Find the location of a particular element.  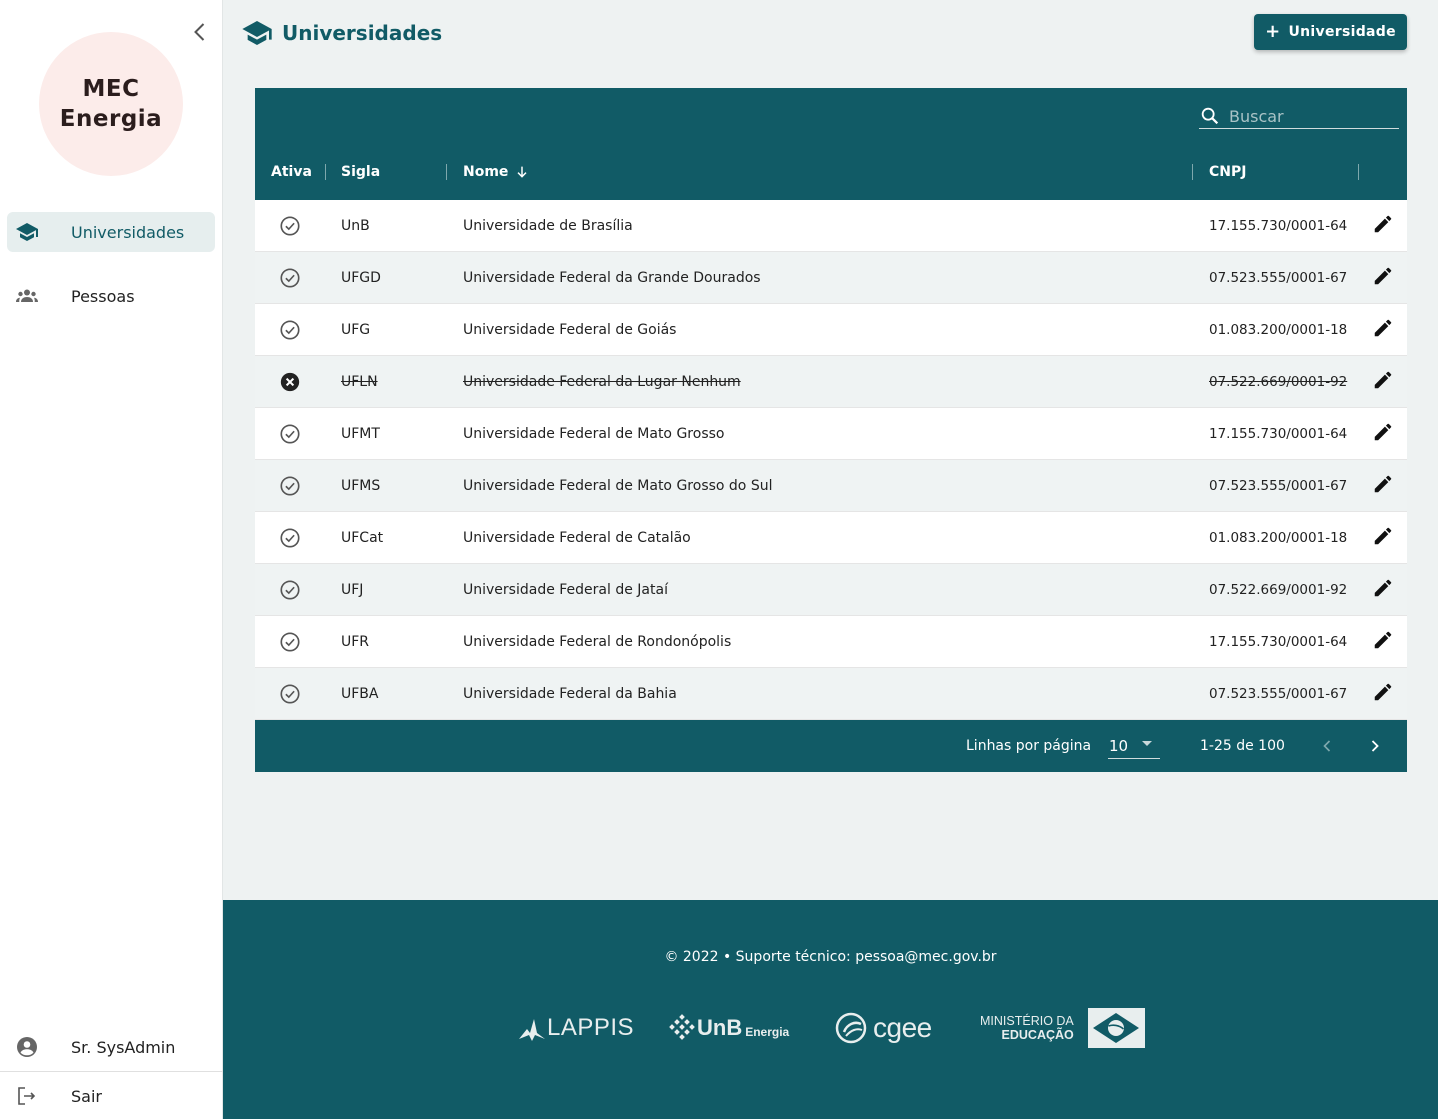

dropdown-caret-icon is located at coordinates (1147, 743).